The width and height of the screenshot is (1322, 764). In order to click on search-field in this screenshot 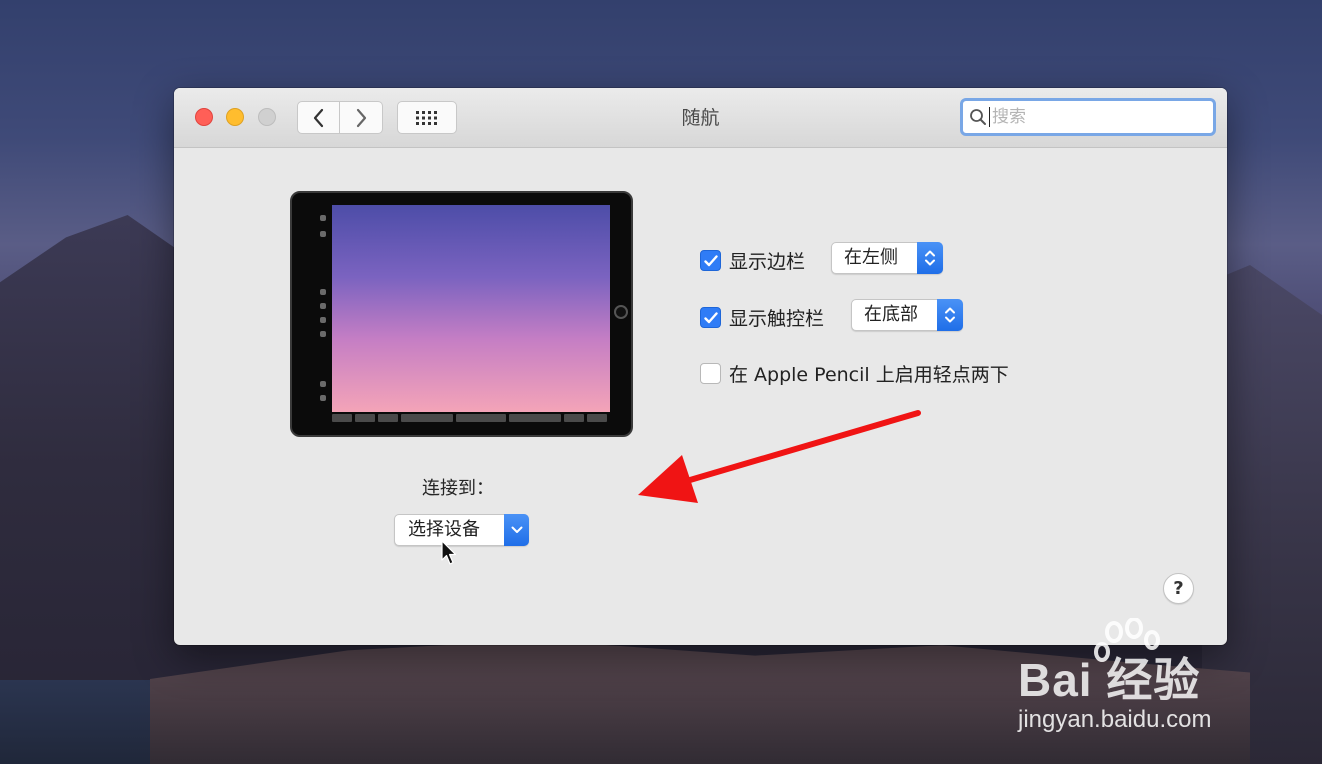, I will do `click(1088, 117)`.